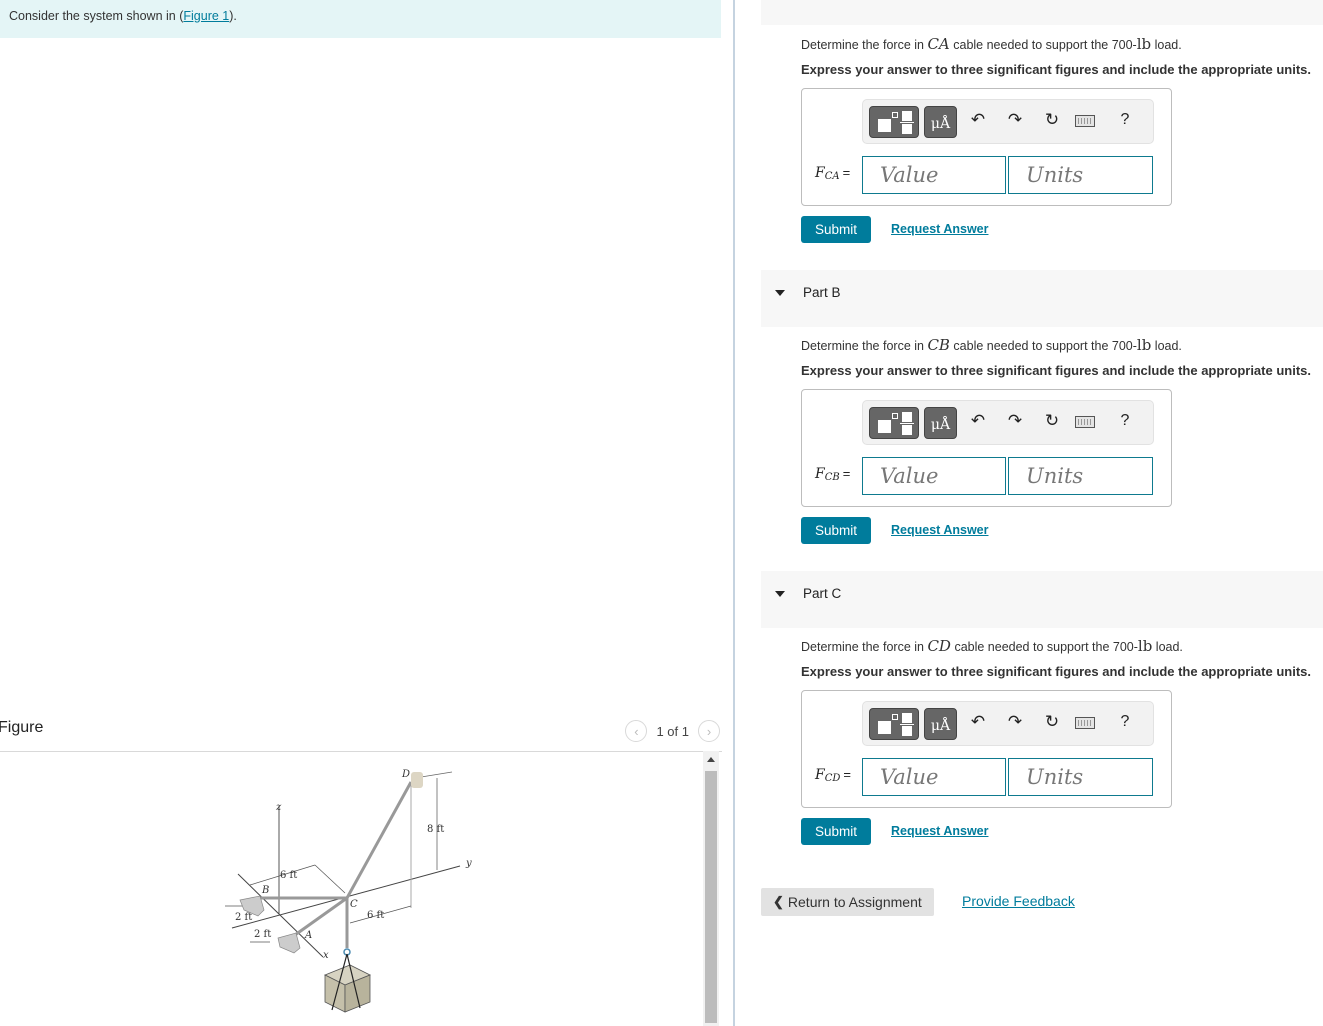 The image size is (1323, 1026). I want to click on variable-label: FCD =, so click(833, 775).